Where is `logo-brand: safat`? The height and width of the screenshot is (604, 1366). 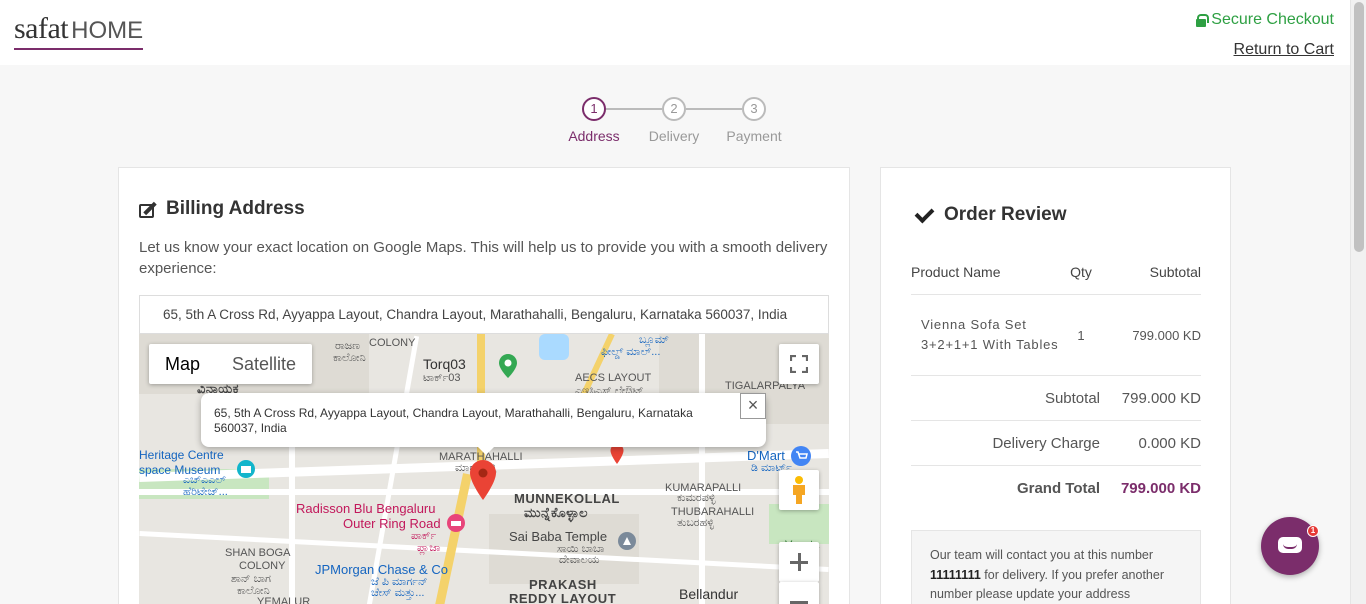 logo-brand: safat is located at coordinates (41, 28).